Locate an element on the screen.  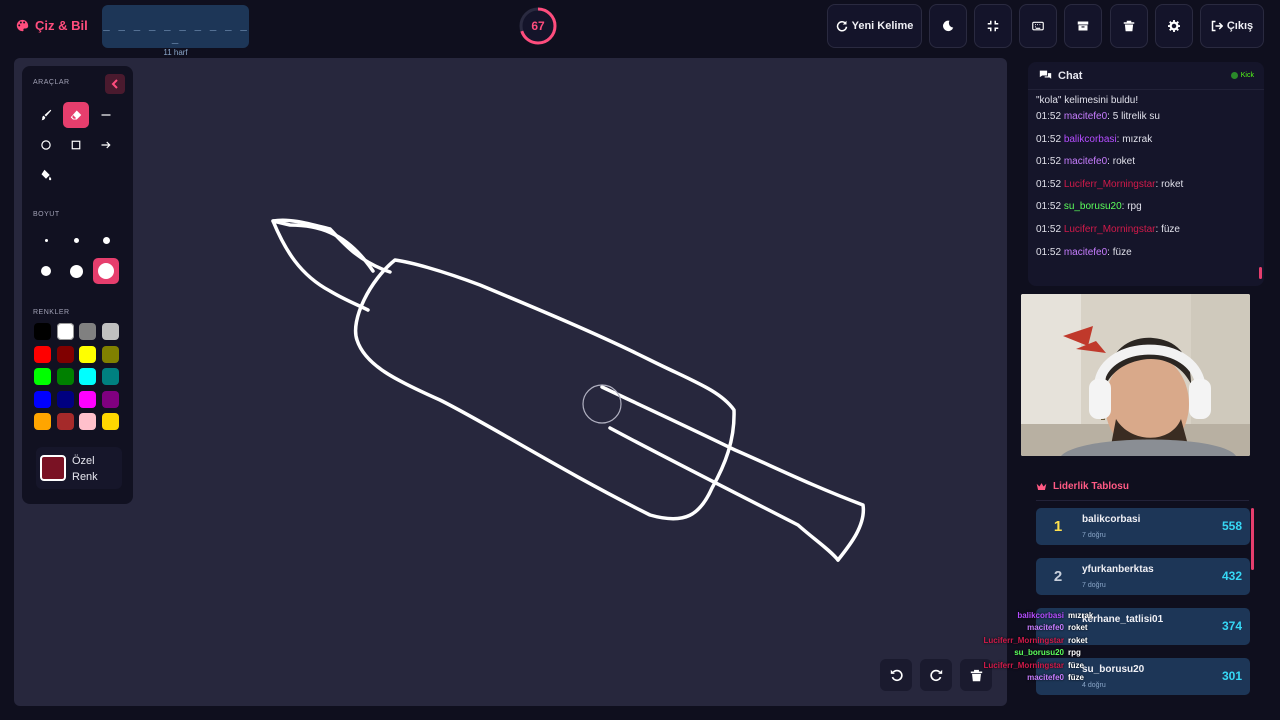
kick-status: Kick is located at coordinates (1242, 75).